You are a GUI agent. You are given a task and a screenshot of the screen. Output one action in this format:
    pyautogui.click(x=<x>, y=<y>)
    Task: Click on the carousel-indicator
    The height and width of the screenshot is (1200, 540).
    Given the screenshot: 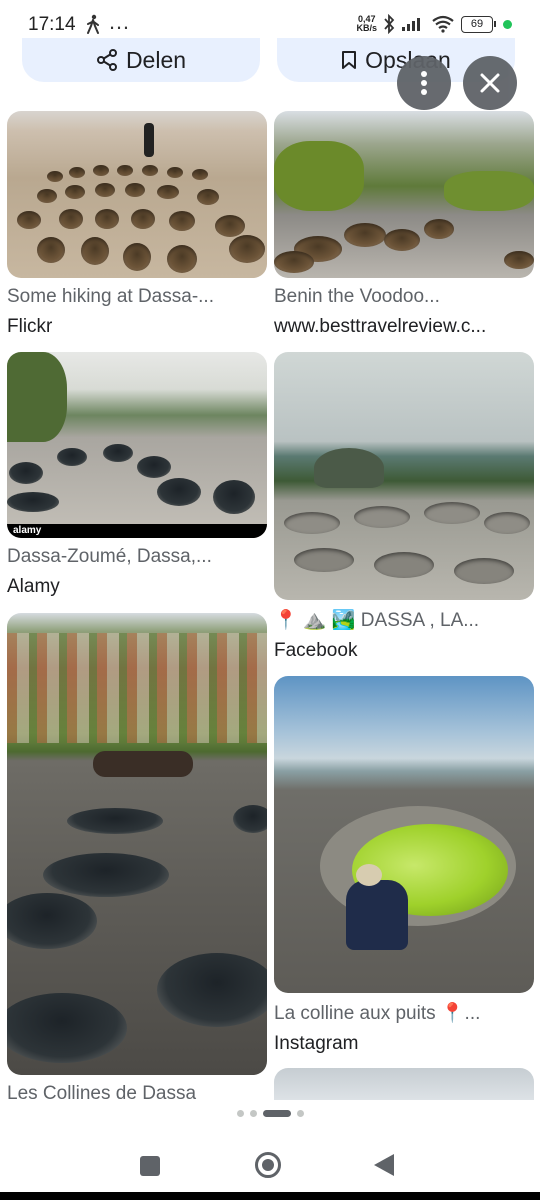 What is the action you would take?
    pyautogui.click(x=270, y=1113)
    